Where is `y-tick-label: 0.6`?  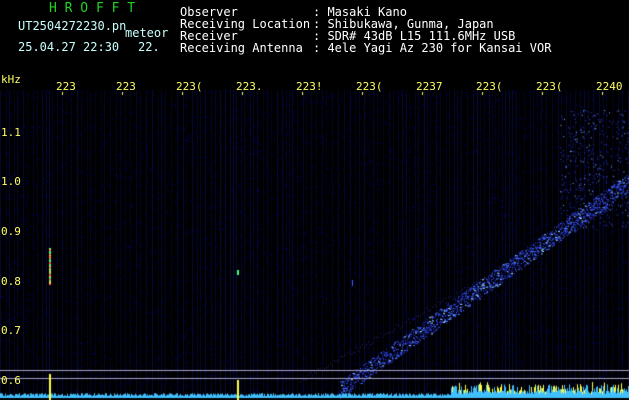
y-tick-label: 0.6 is located at coordinates (11, 380).